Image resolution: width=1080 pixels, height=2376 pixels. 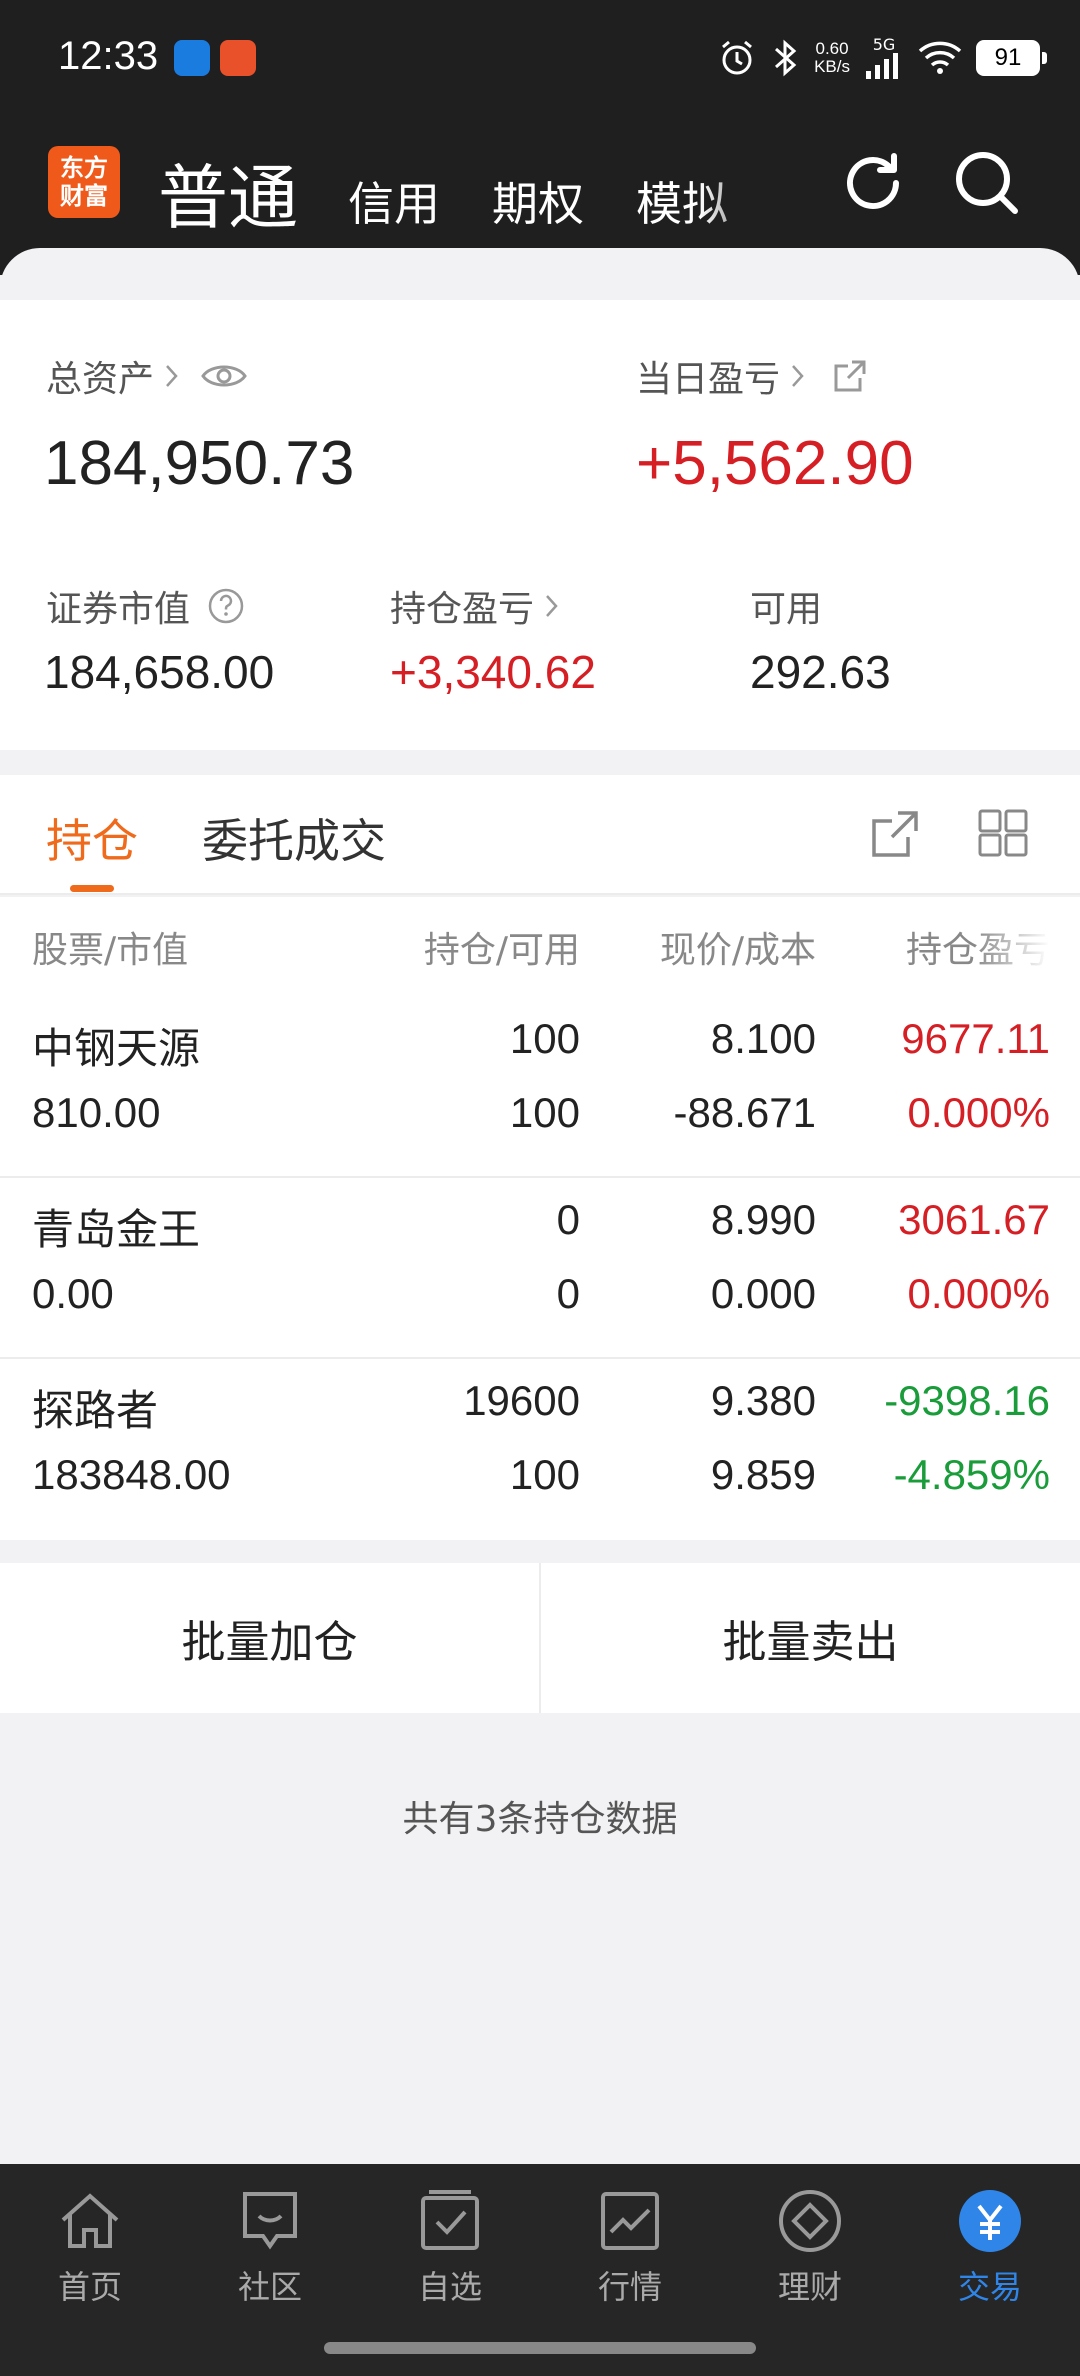 What do you see at coordinates (90, 2220) in the screenshot?
I see `home-icon` at bounding box center [90, 2220].